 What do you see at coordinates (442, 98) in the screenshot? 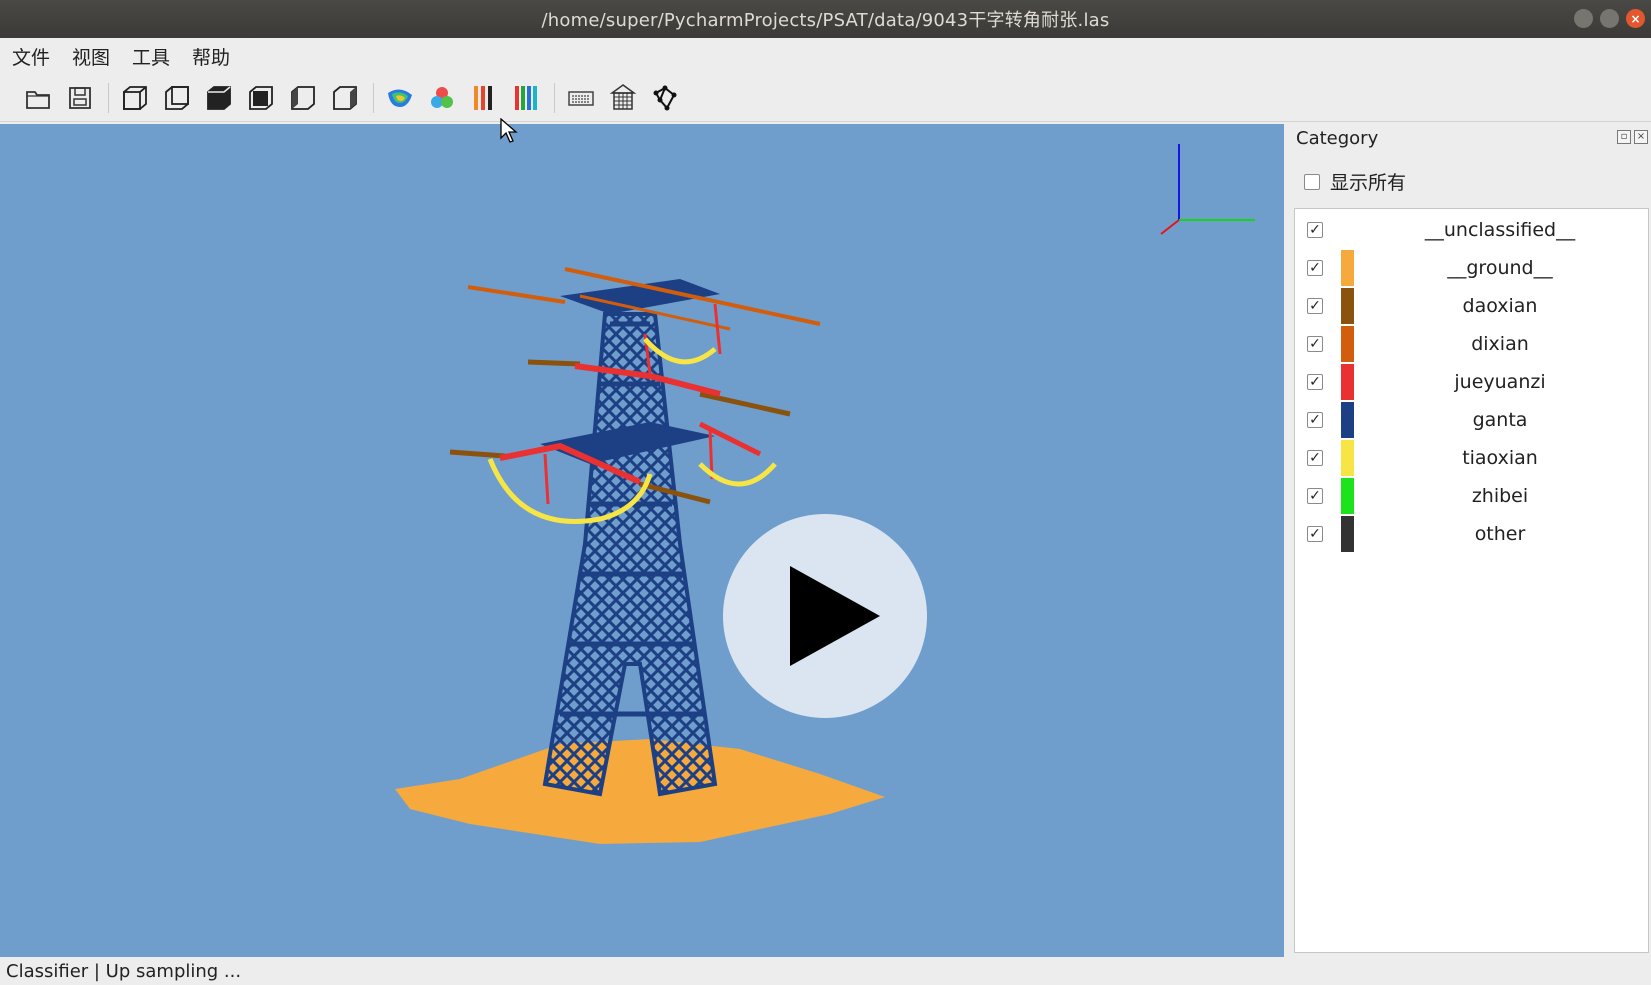
I see `rgb-color-icon` at bounding box center [442, 98].